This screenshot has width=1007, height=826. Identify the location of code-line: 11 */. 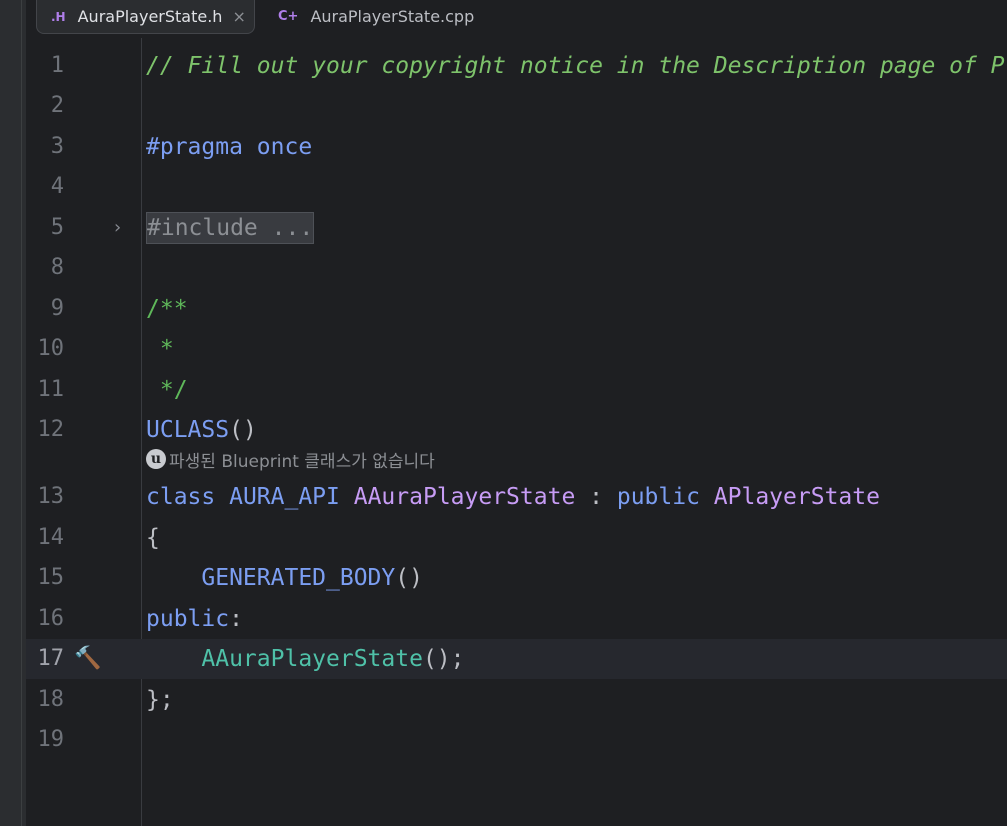
(516, 390).